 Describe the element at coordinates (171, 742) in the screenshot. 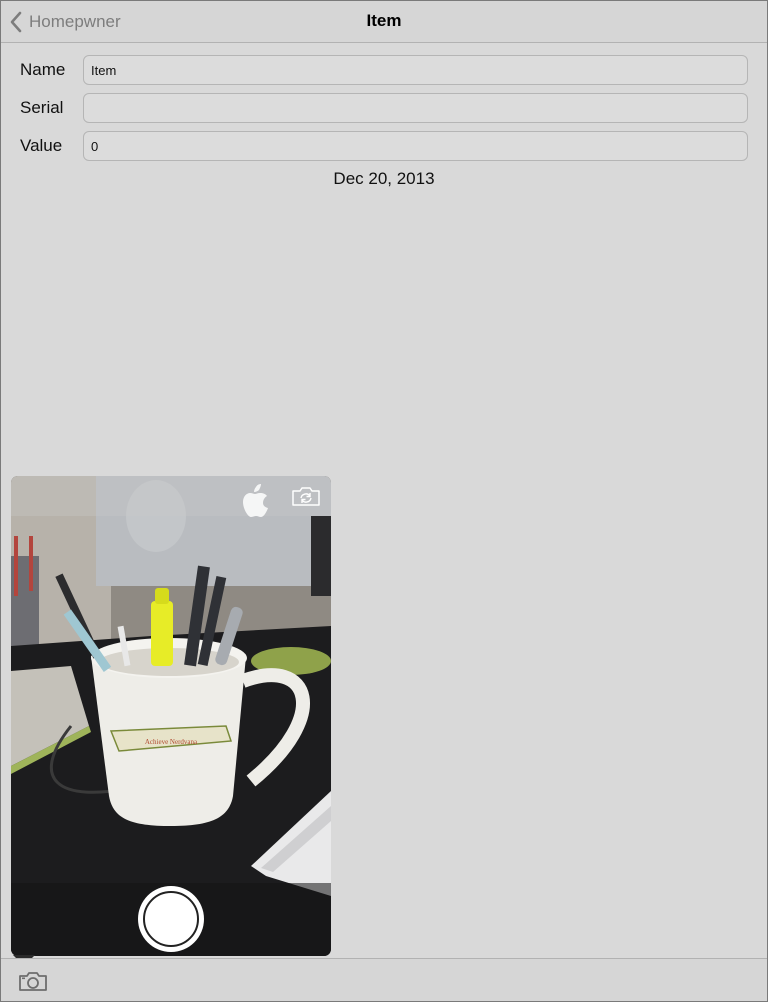

I see `svg-text: Achieve Nerdvana` at that location.